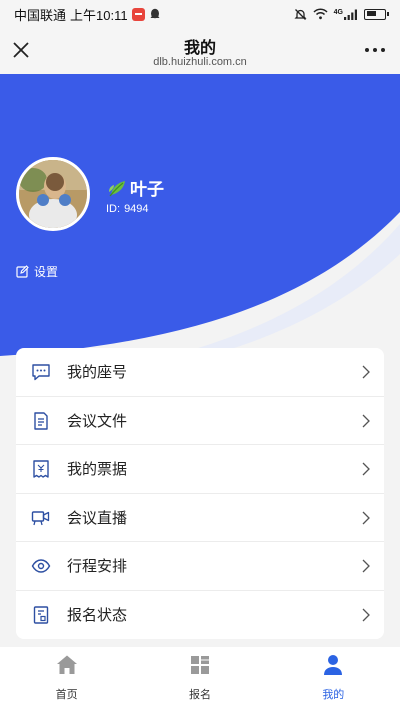 This screenshot has width=400, height=711. What do you see at coordinates (147, 189) in the screenshot?
I see `user-name-text: 叶子` at bounding box center [147, 189].